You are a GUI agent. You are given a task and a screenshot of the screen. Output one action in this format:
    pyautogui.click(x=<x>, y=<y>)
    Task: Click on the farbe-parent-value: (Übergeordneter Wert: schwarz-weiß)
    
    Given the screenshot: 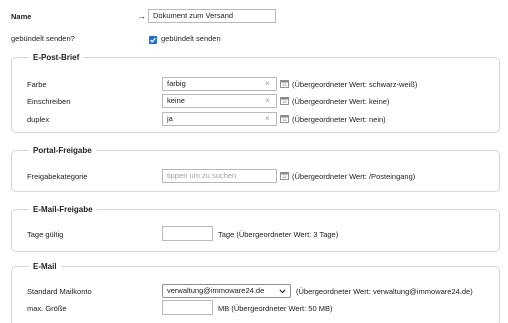 What is the action you would take?
    pyautogui.click(x=355, y=84)
    